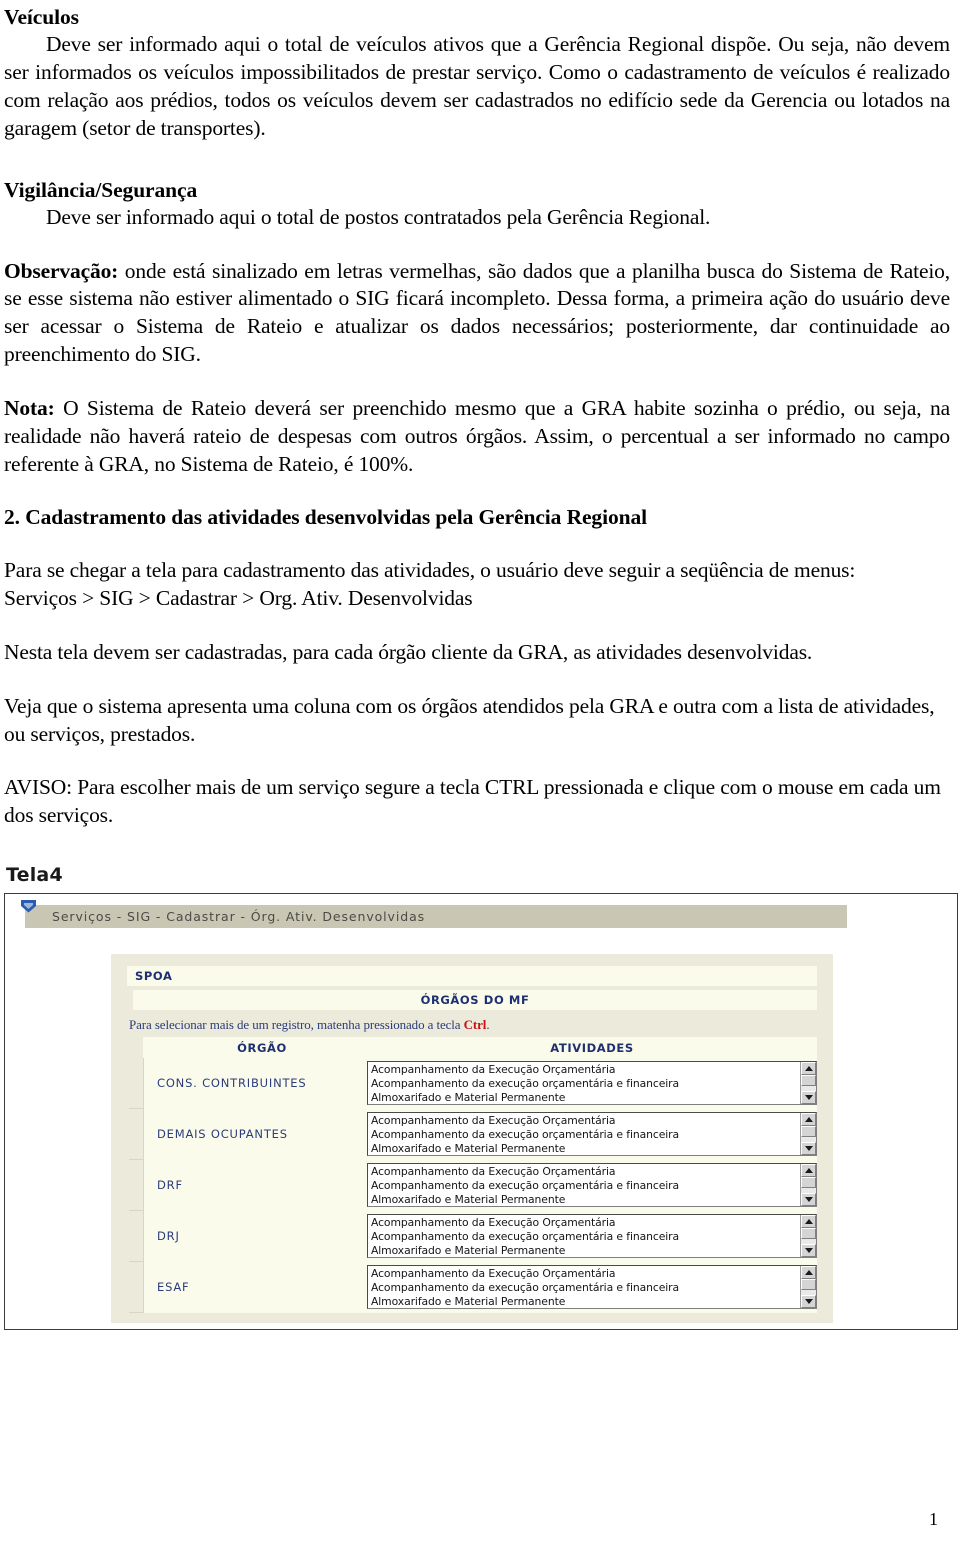  Describe the element at coordinates (34, 875) in the screenshot. I see `figure-caption: Tela4` at that location.